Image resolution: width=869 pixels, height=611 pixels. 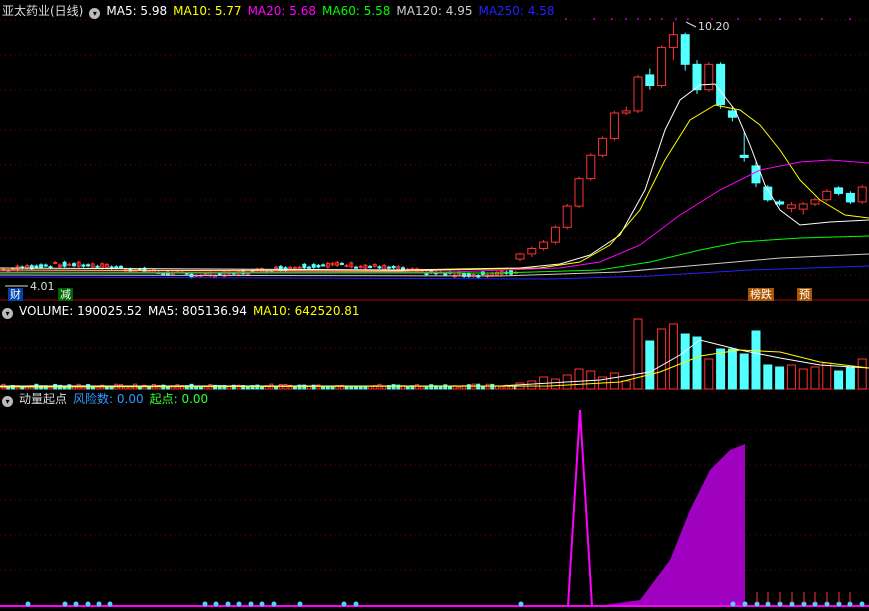 What do you see at coordinates (580, 508) in the screenshot?
I see `indicator-spike` at bounding box center [580, 508].